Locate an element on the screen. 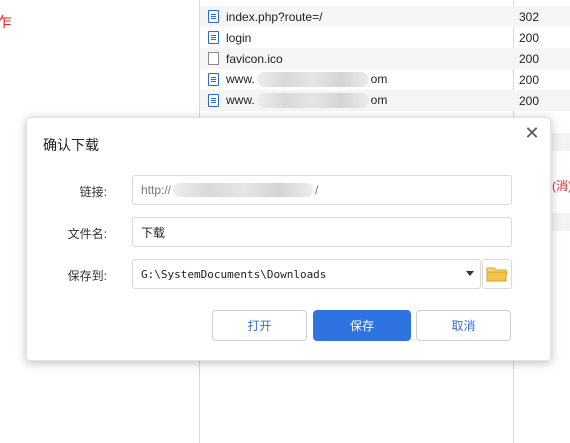 The image size is (570, 443). request-name: index.php?route=/ is located at coordinates (274, 16).